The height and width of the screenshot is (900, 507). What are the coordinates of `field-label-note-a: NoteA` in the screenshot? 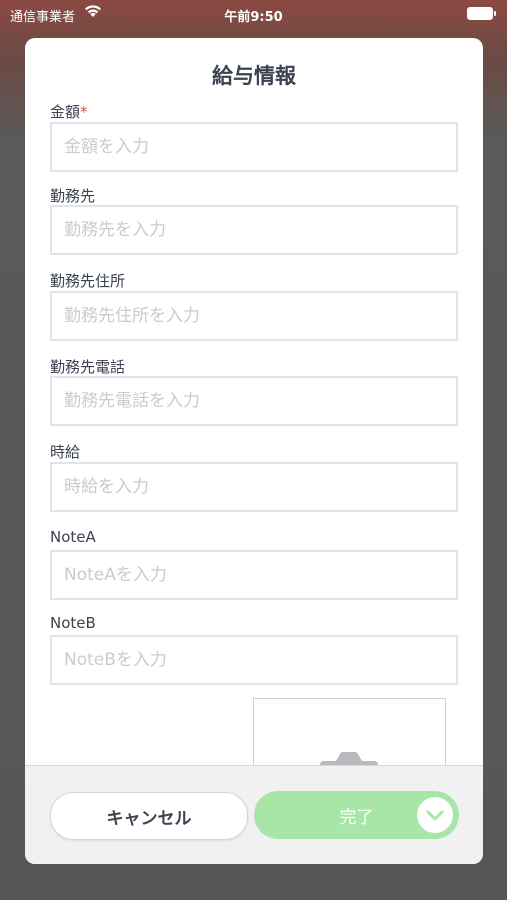 It's located at (73, 537).